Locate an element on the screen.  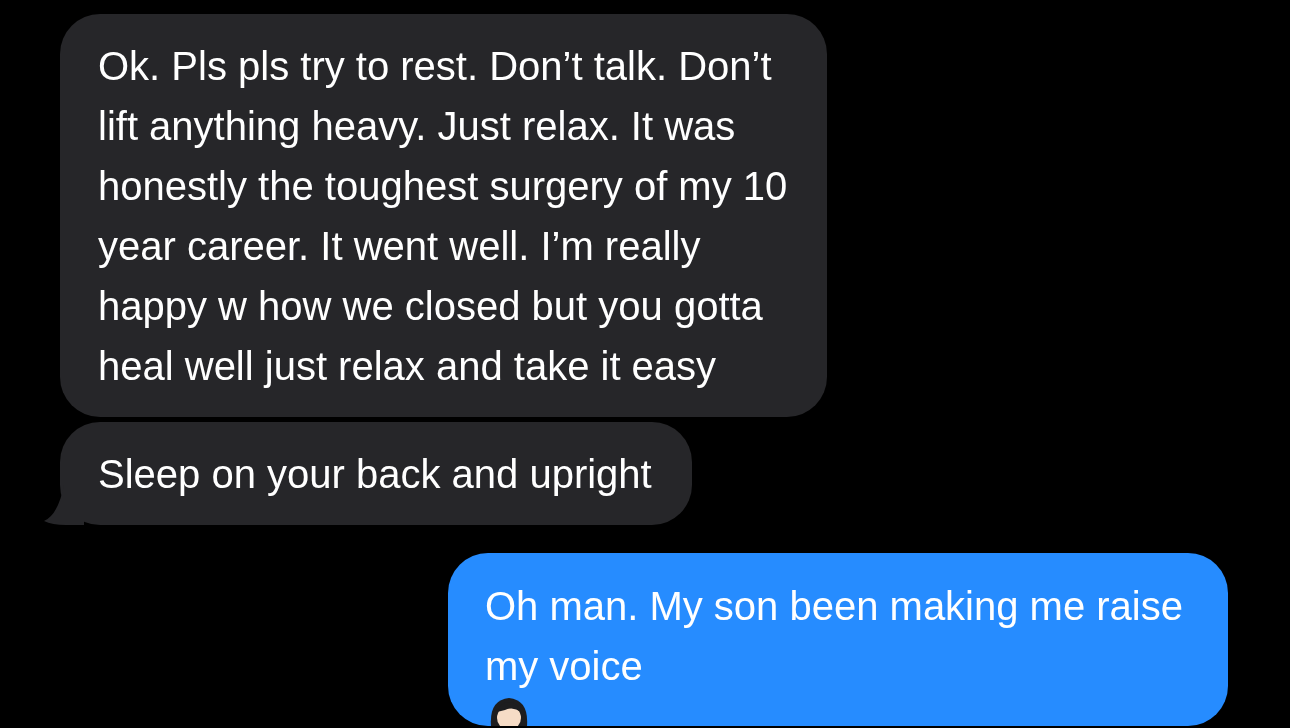
message-text: Oh man. My son been making me raise my voice is located at coordinates (833, 636).